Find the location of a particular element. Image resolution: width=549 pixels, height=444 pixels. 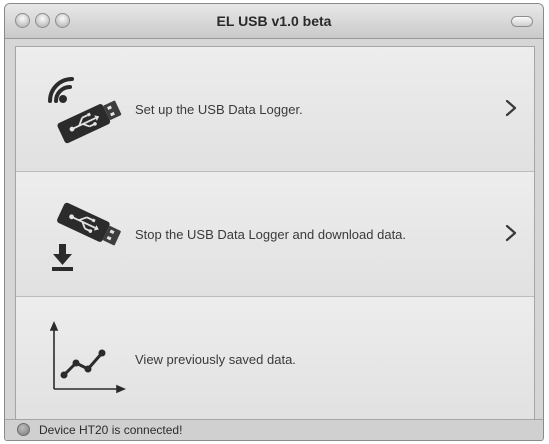

status-bar: Device HT20 is connected! is located at coordinates (274, 429).